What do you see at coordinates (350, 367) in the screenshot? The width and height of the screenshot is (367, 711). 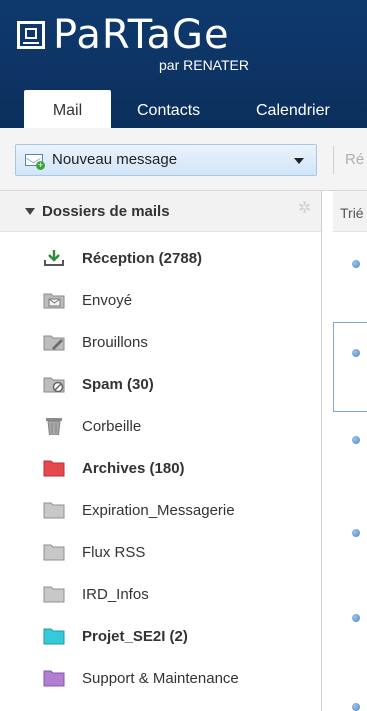 I see `selected-message-row` at bounding box center [350, 367].